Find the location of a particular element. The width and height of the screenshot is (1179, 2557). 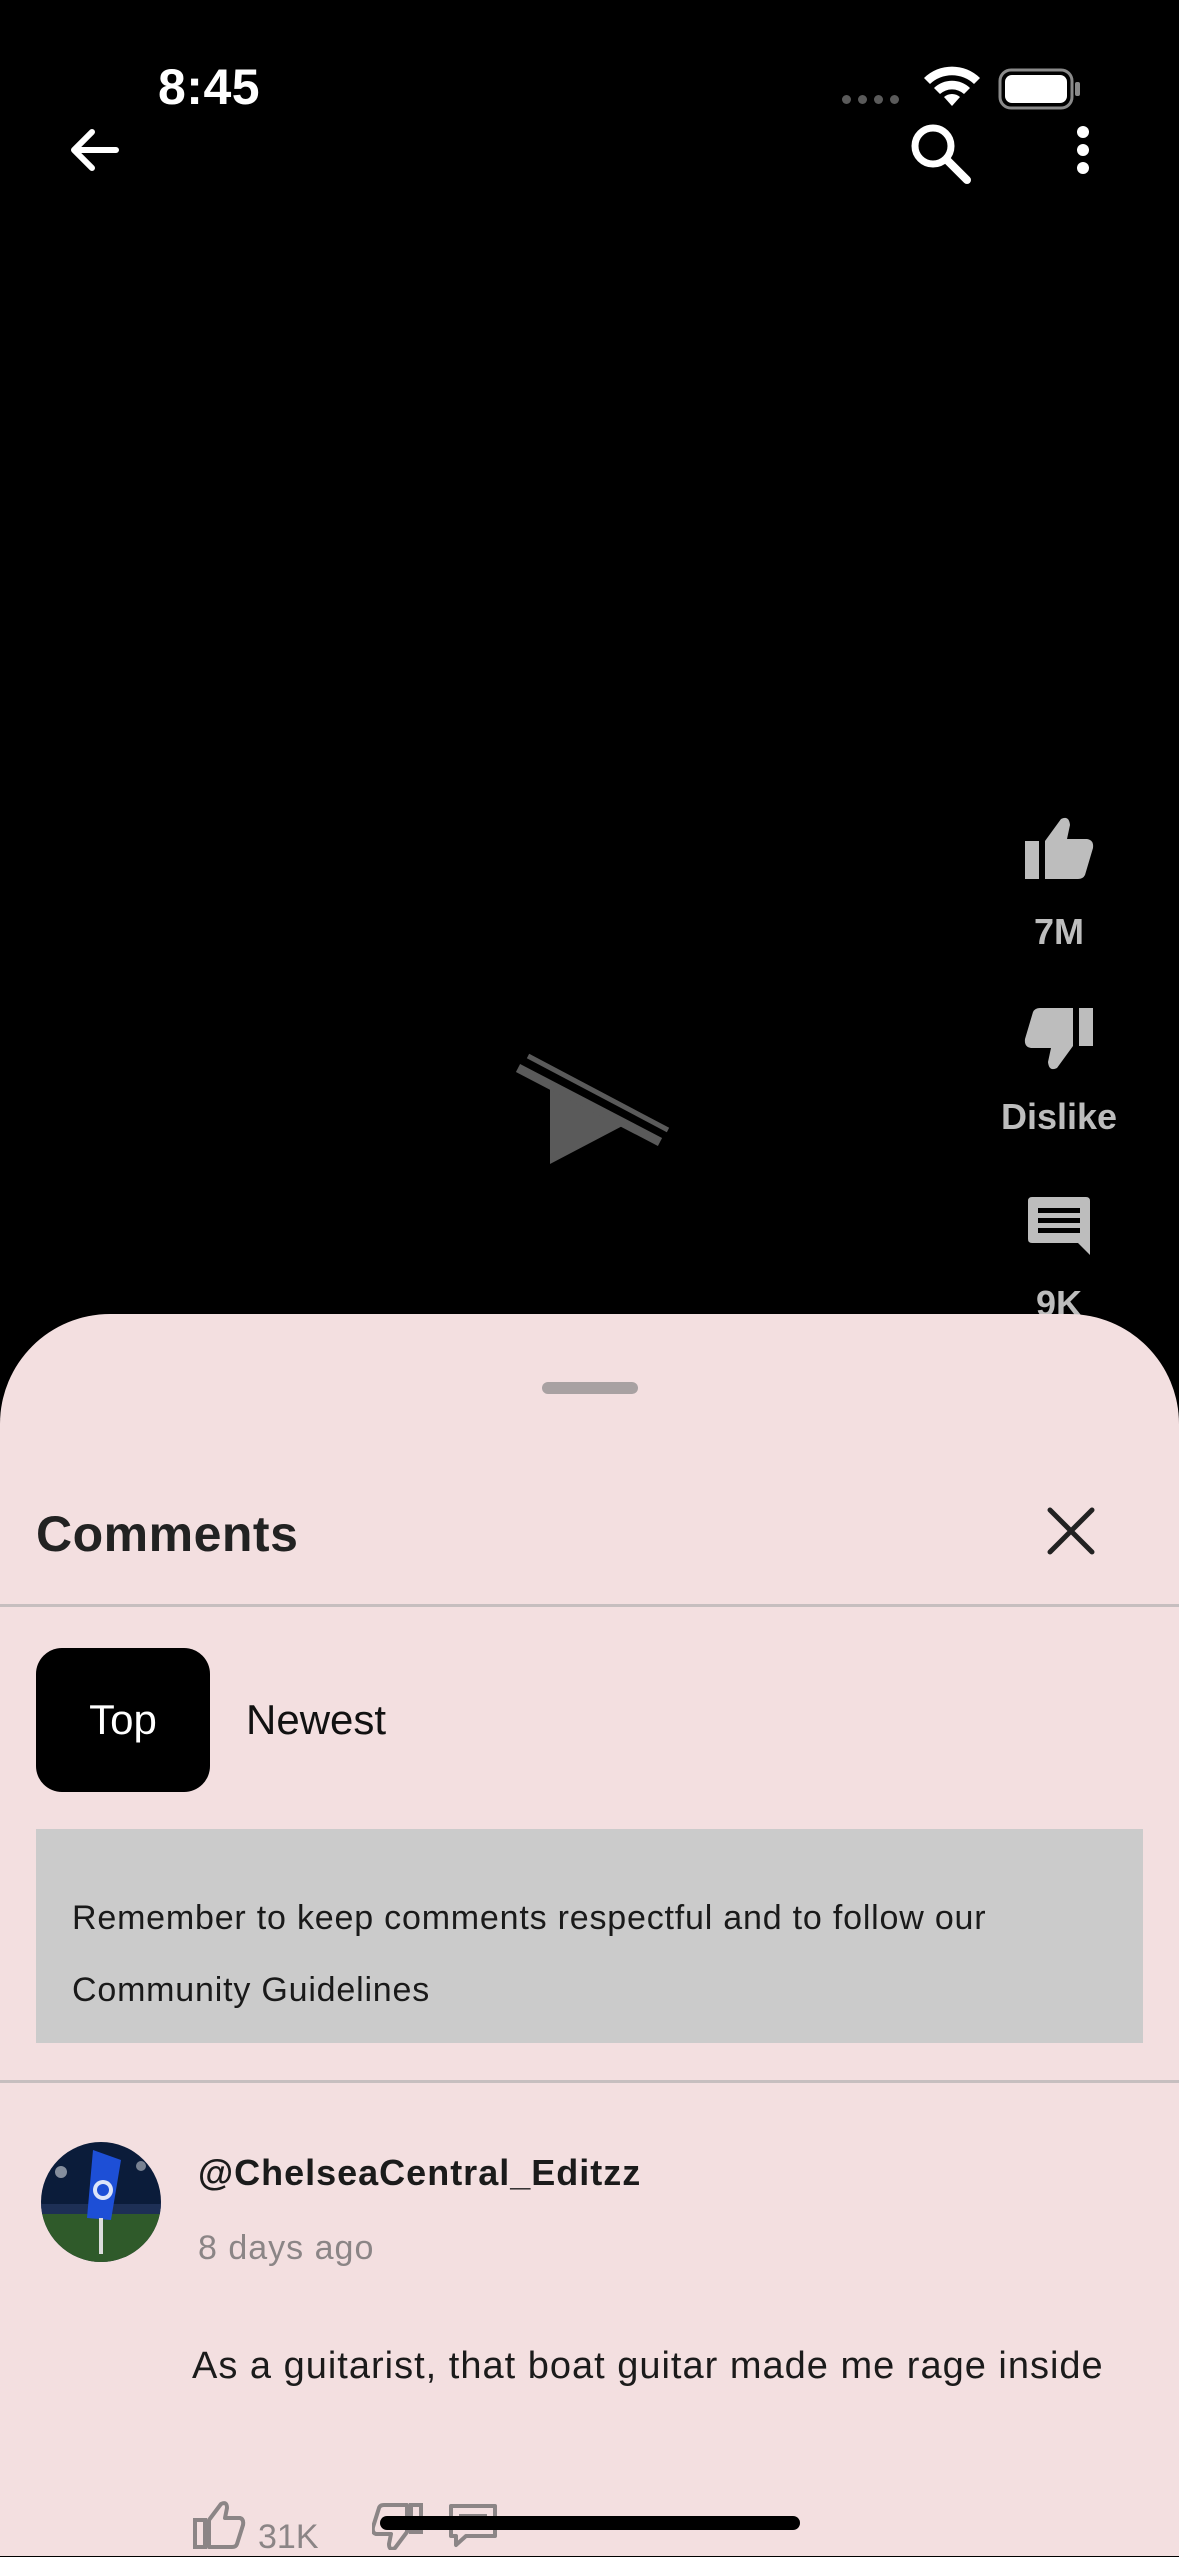

battery-icon is located at coordinates (1039, 89).